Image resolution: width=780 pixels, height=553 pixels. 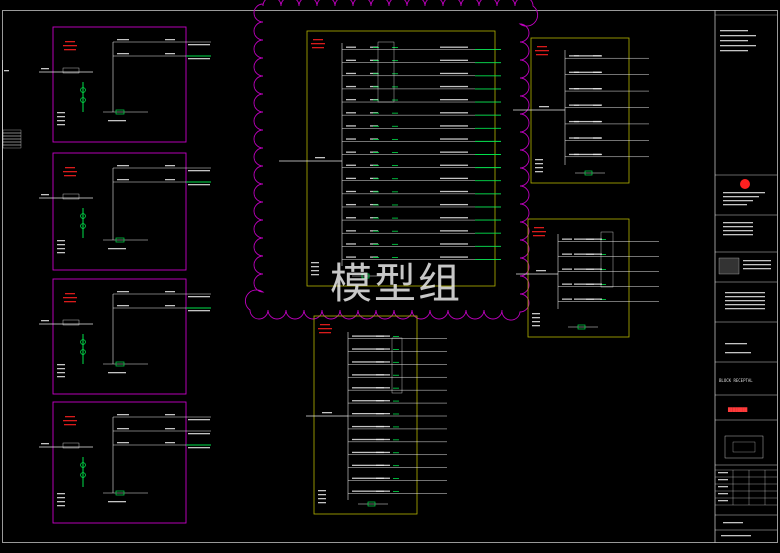 I want to click on panel-p7, so click(x=587, y=278).